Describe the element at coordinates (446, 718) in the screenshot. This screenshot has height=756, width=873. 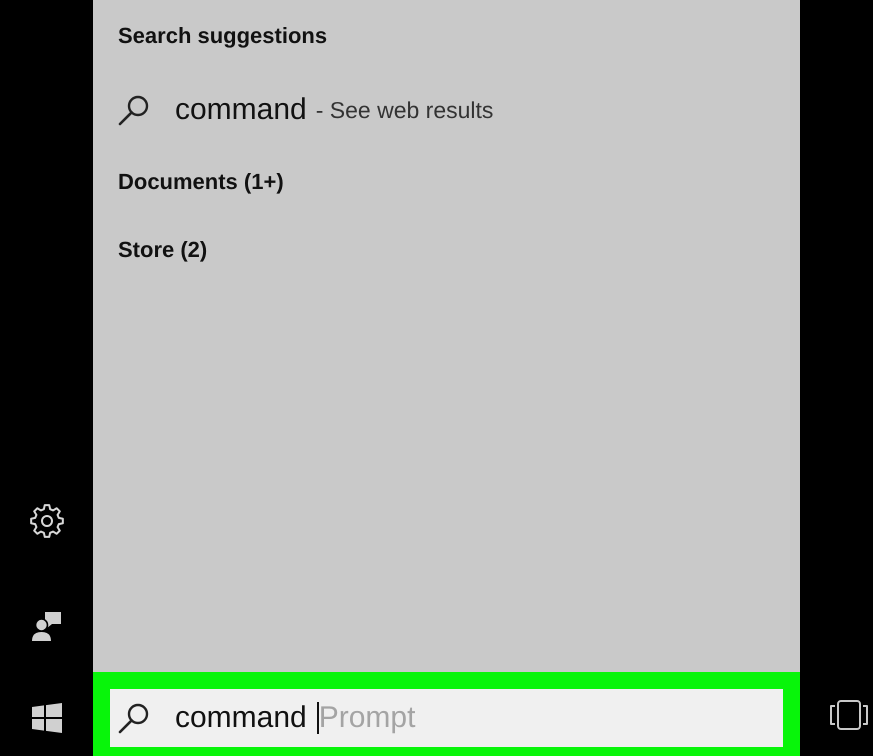
I see `search-field: command Prompt` at that location.